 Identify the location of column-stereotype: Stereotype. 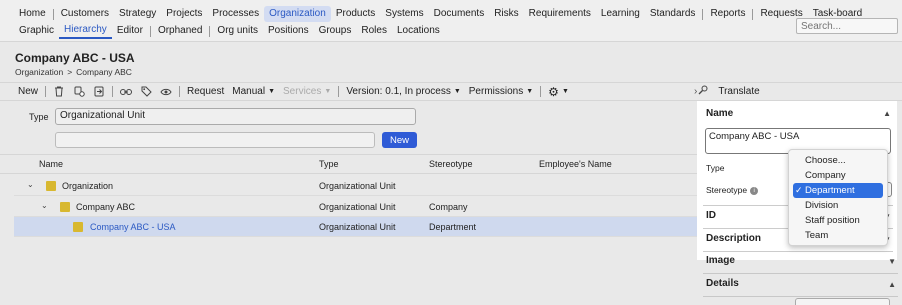
(451, 164).